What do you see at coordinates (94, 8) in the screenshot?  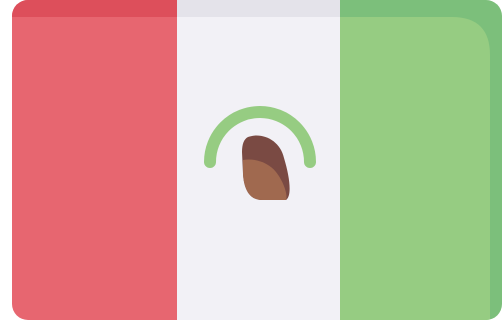 I see `red-band-top-shade` at bounding box center [94, 8].